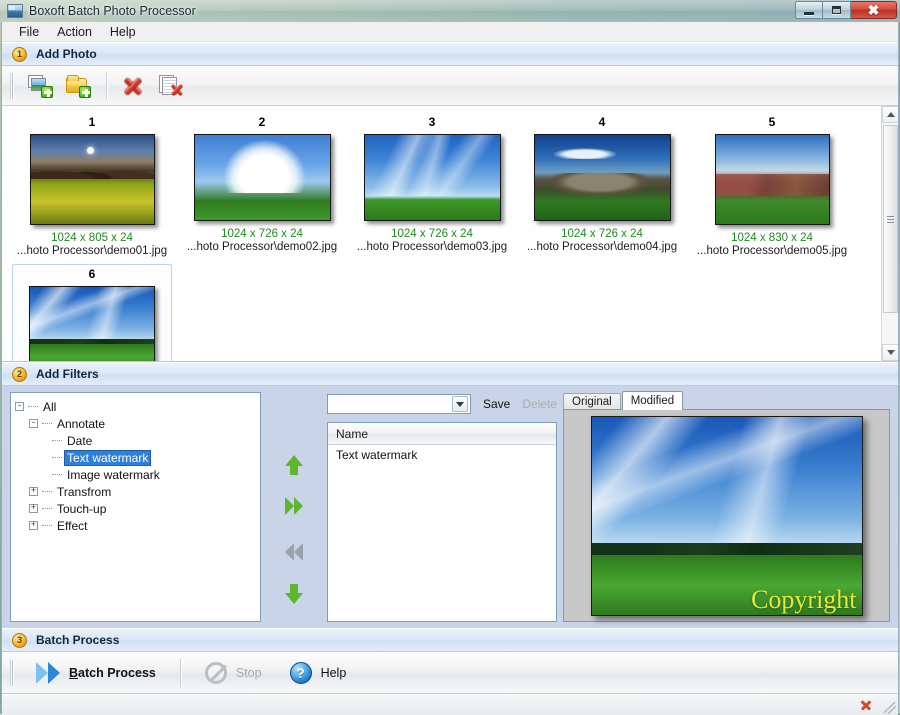 The width and height of the screenshot is (900, 715). I want to click on thumbnail-dimensions: 1024 x 805 x 24, so click(92, 238).